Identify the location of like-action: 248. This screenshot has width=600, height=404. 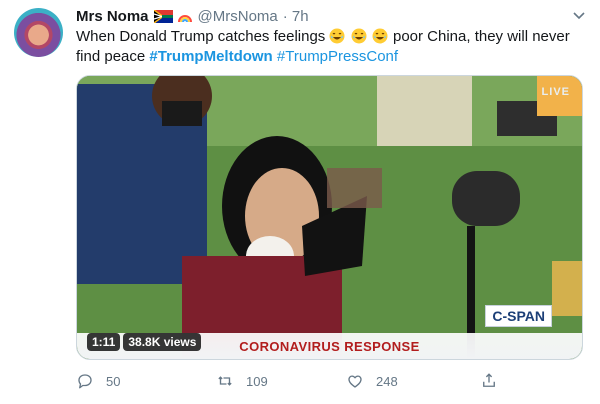
(372, 381).